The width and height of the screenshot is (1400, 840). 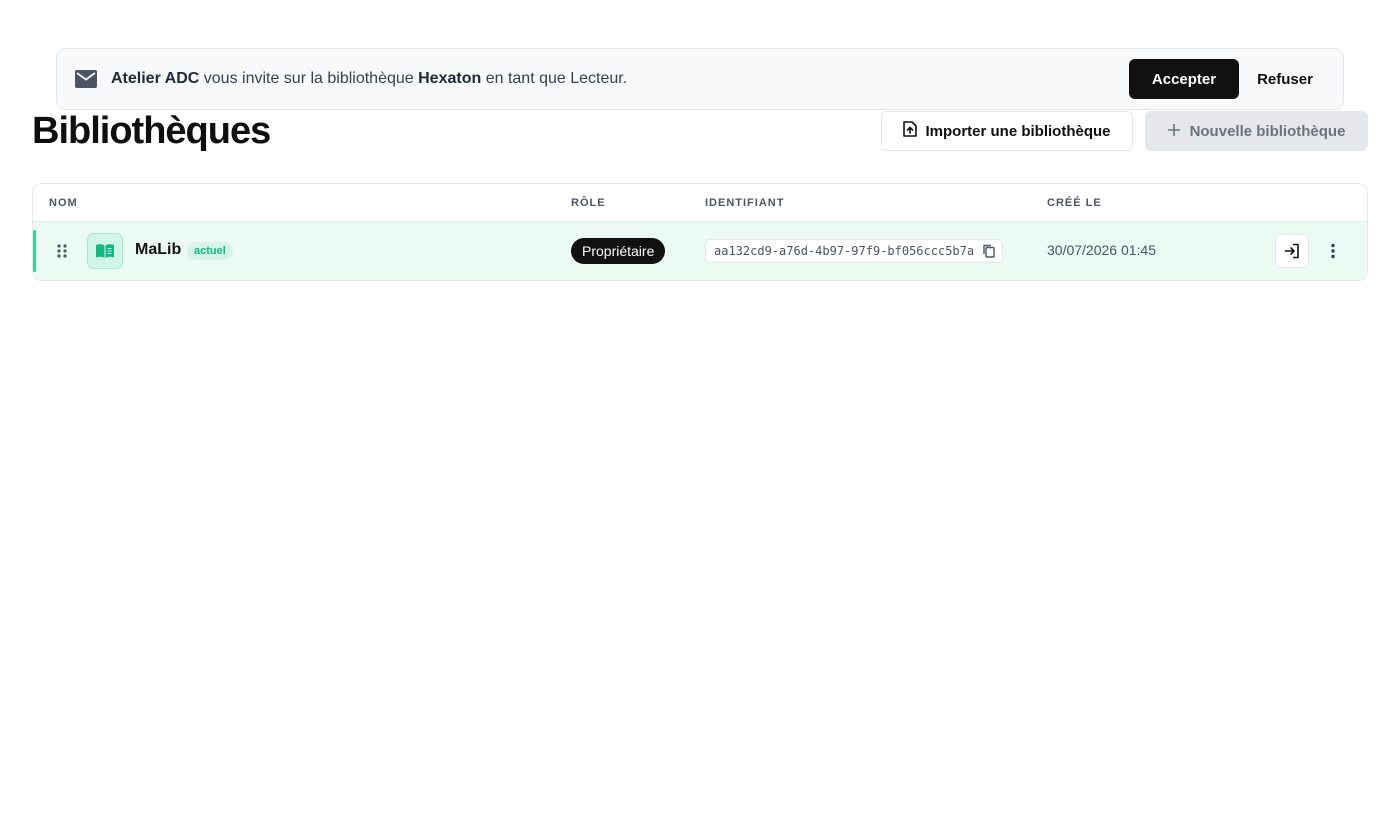 I want to click on page-title: Bibliothèques, so click(x=151, y=131).